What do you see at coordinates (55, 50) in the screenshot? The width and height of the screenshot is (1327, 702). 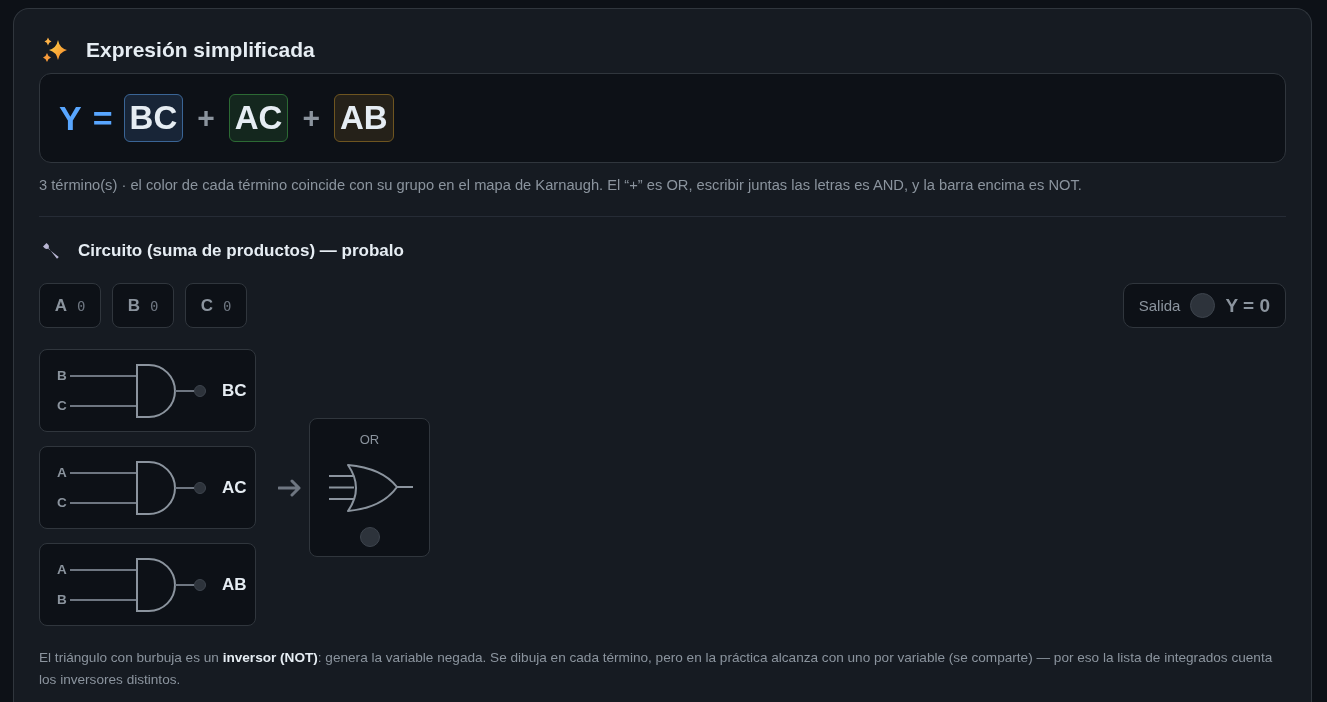 I see `sparkle-icon` at bounding box center [55, 50].